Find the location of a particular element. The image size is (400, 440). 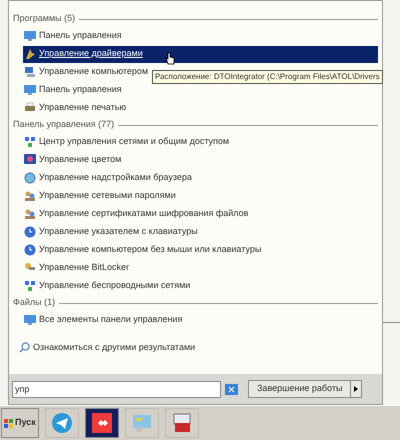

result-item: Управление цветом is located at coordinates (72, 160).